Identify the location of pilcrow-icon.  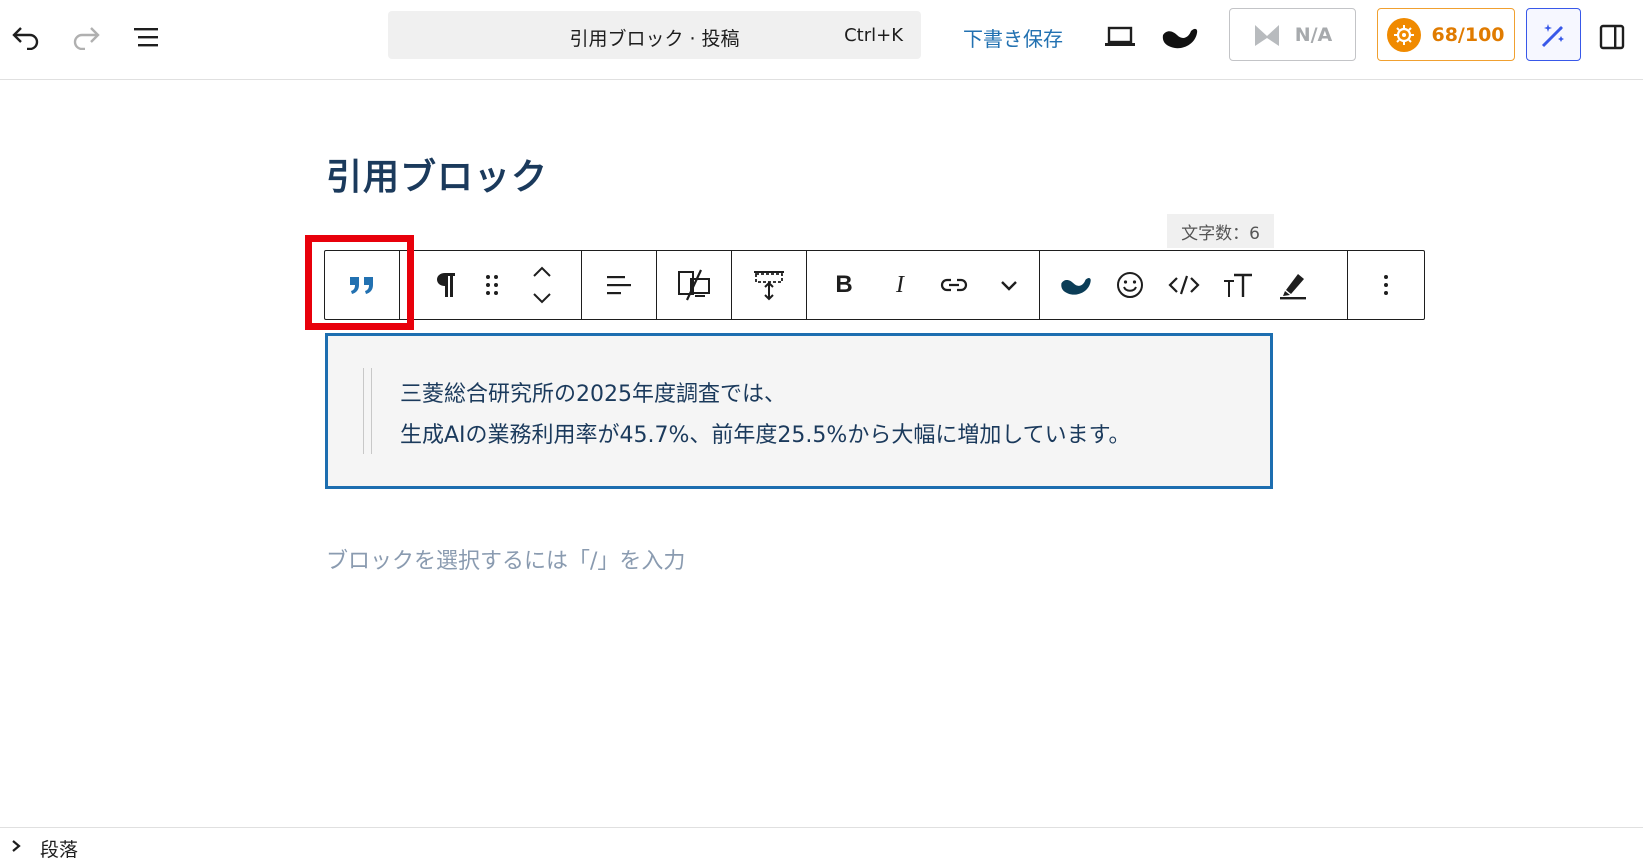
(446, 285).